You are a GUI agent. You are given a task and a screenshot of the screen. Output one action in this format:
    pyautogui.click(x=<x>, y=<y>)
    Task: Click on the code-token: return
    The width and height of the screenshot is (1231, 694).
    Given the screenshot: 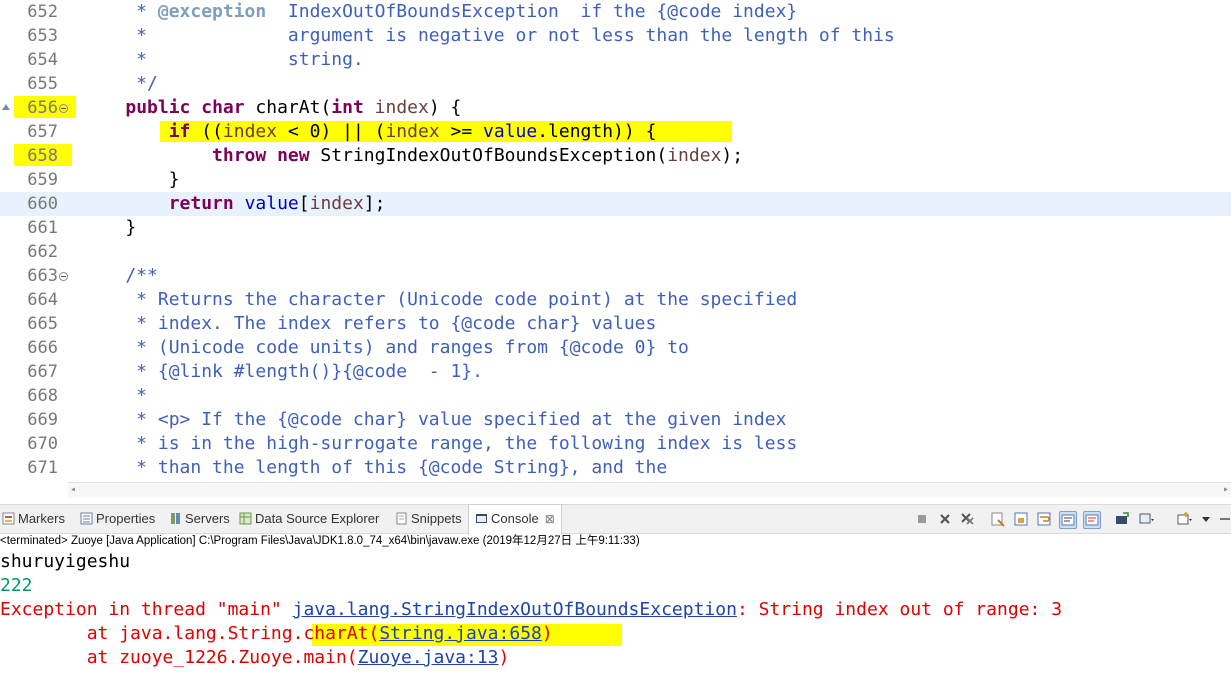 What is the action you would take?
    pyautogui.click(x=201, y=203)
    